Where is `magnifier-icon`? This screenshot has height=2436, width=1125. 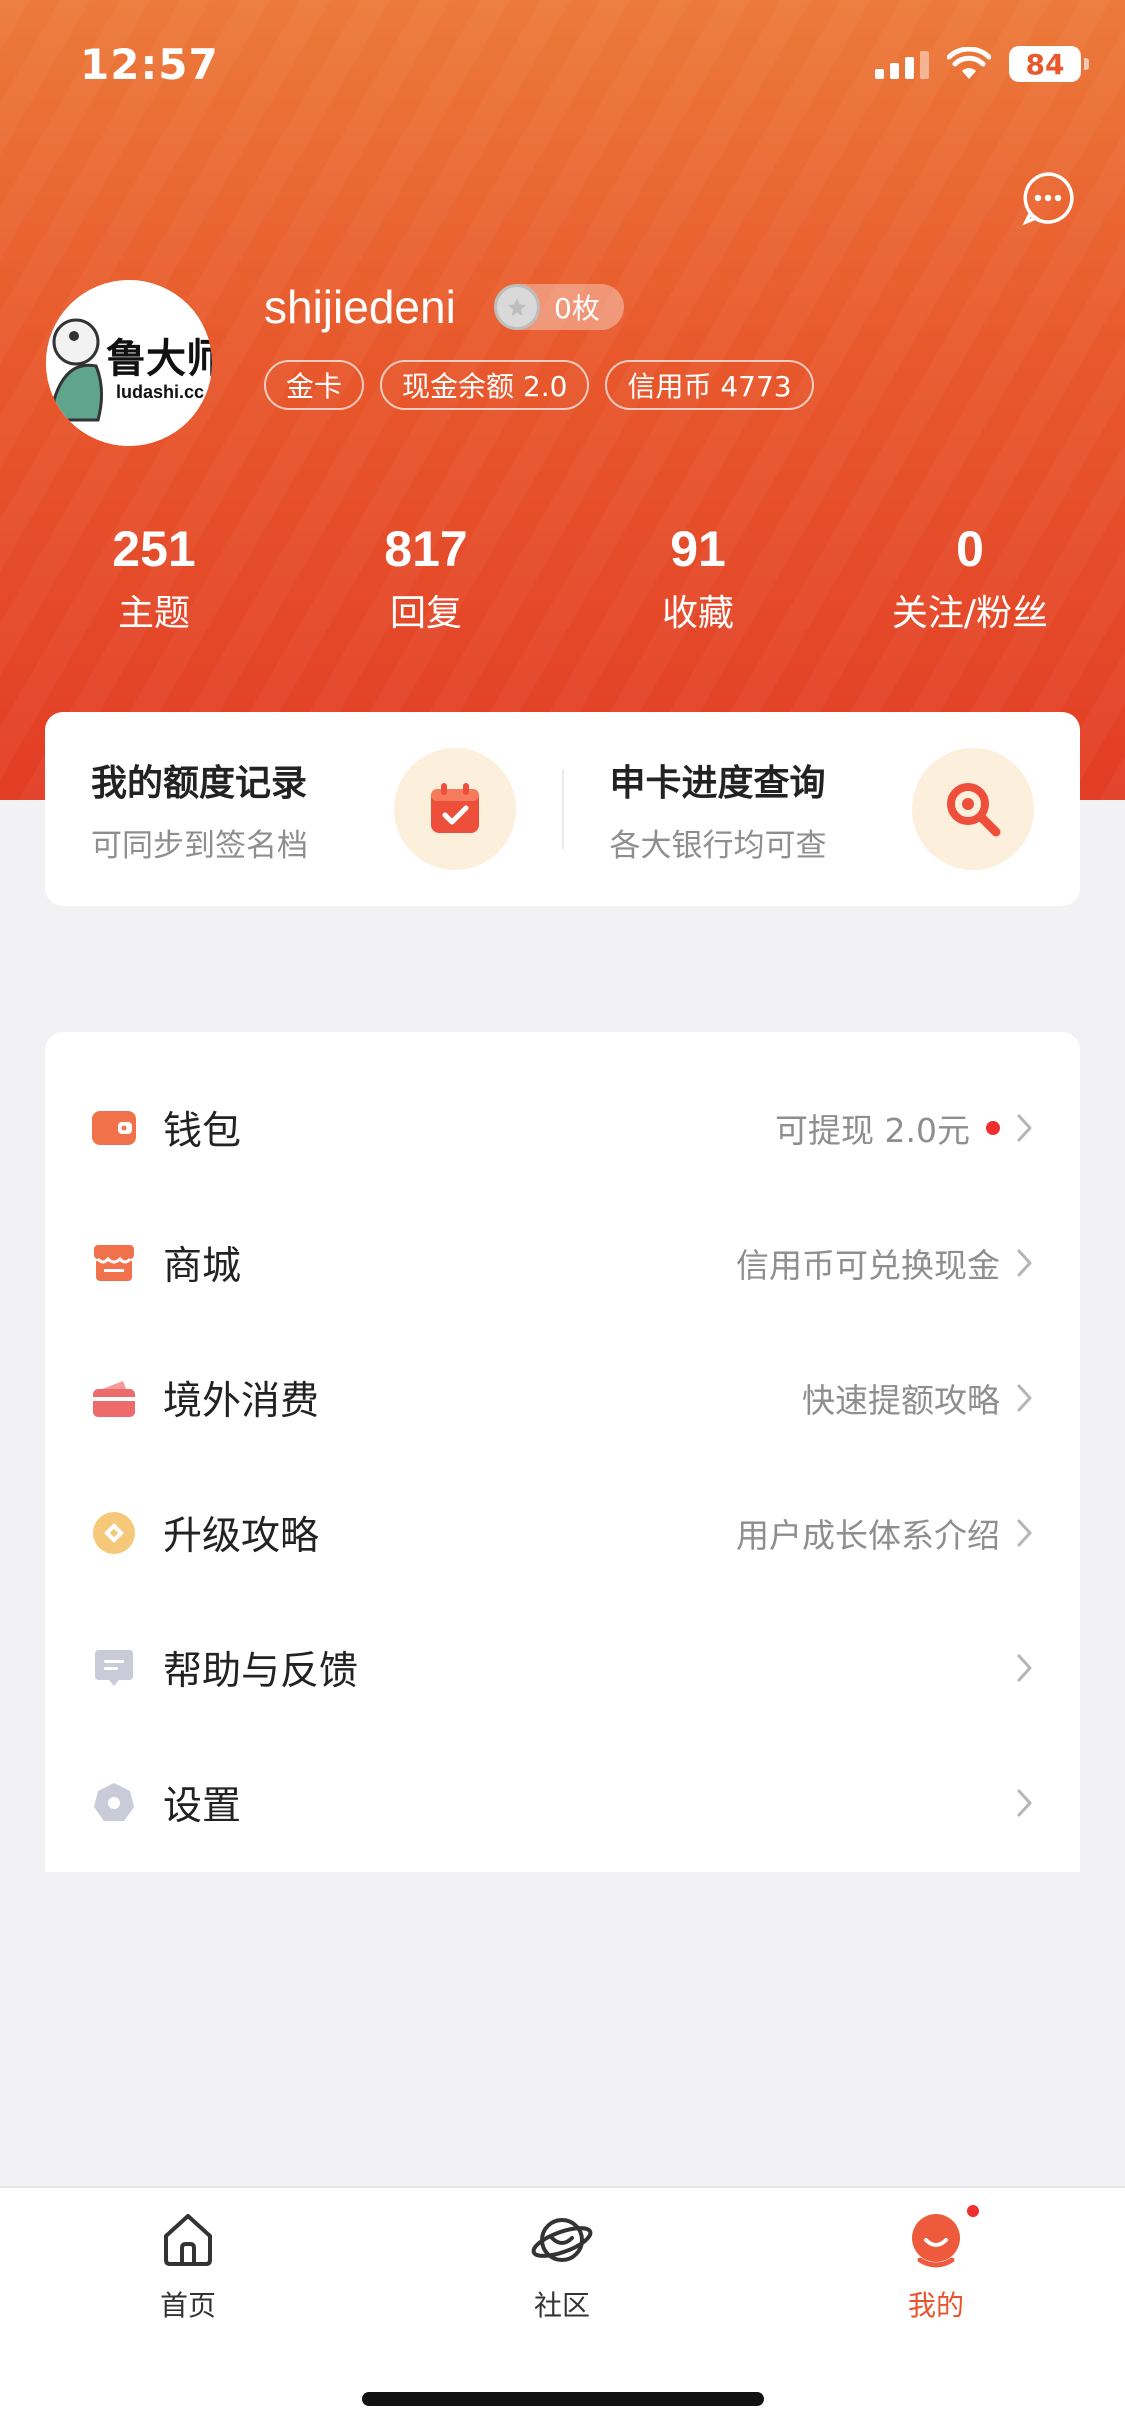
magnifier-icon is located at coordinates (973, 809).